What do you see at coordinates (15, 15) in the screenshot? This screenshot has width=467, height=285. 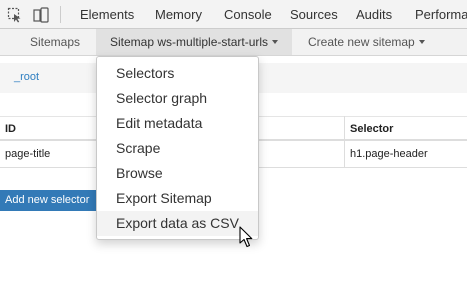 I see `inspect-element-icon` at bounding box center [15, 15].